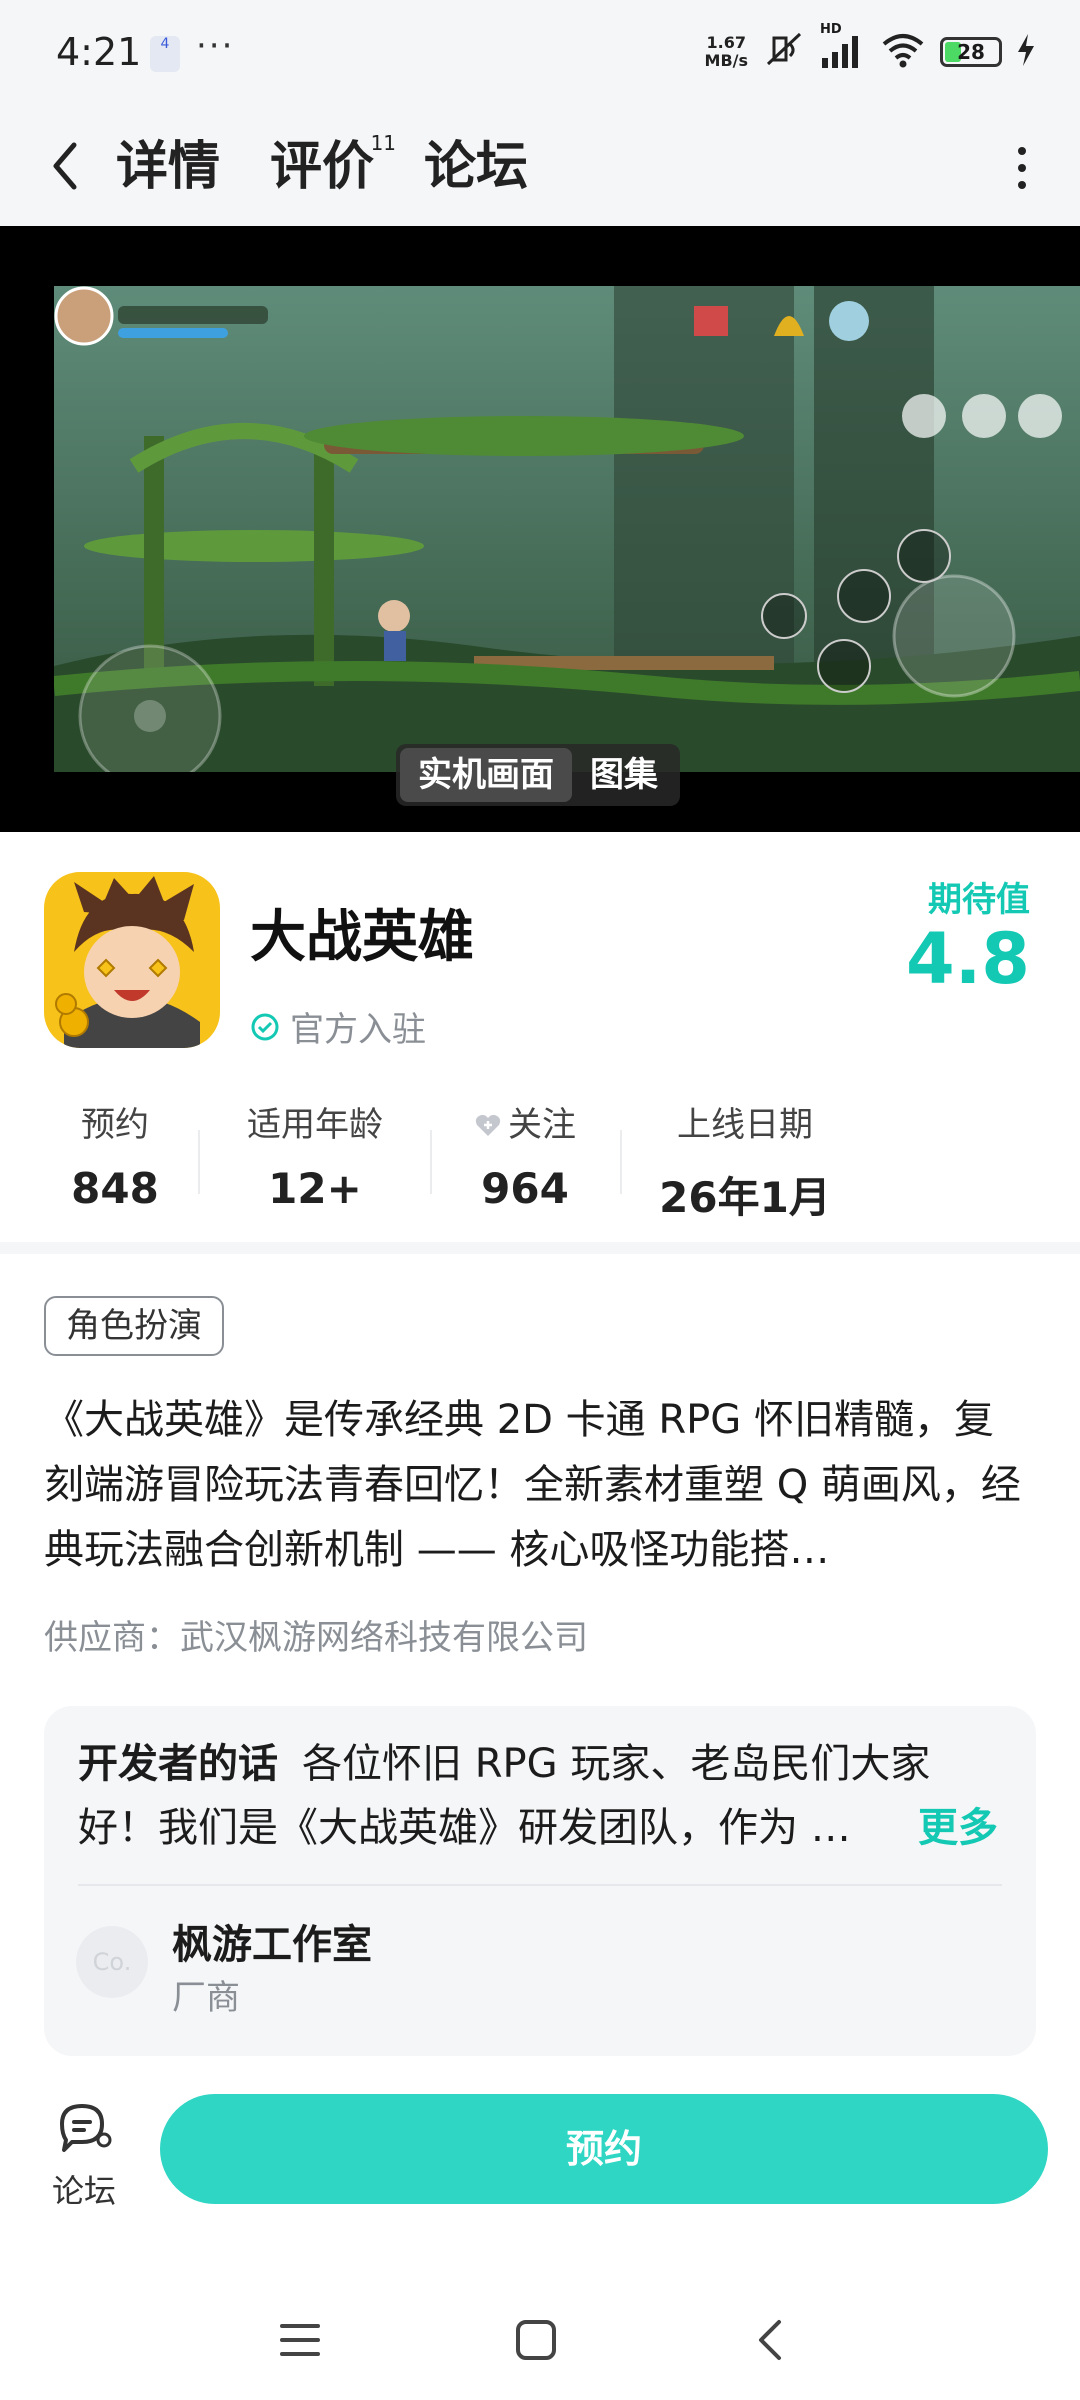 The width and height of the screenshot is (1080, 2400). Describe the element at coordinates (903, 52) in the screenshot. I see `wifi-icon` at that location.